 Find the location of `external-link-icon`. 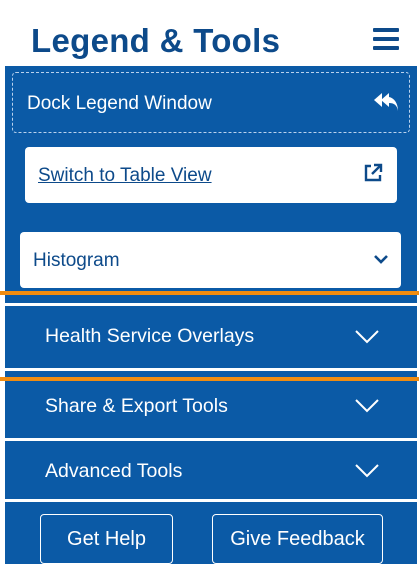

external-link-icon is located at coordinates (373, 172).